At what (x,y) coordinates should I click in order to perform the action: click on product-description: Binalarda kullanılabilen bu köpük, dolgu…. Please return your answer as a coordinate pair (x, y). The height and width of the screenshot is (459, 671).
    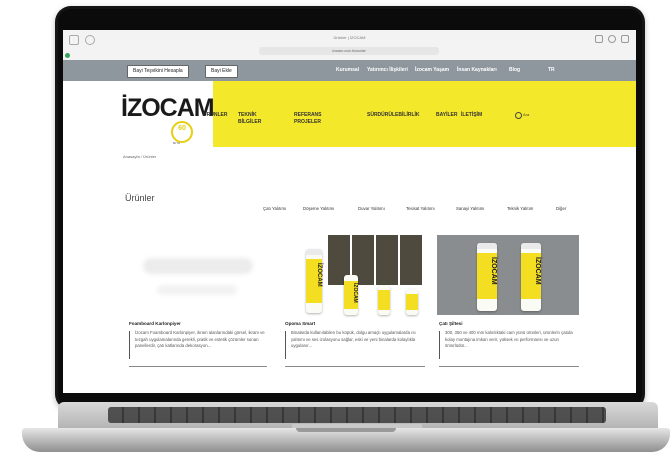
    Looking at the image, I should click on (353, 339).